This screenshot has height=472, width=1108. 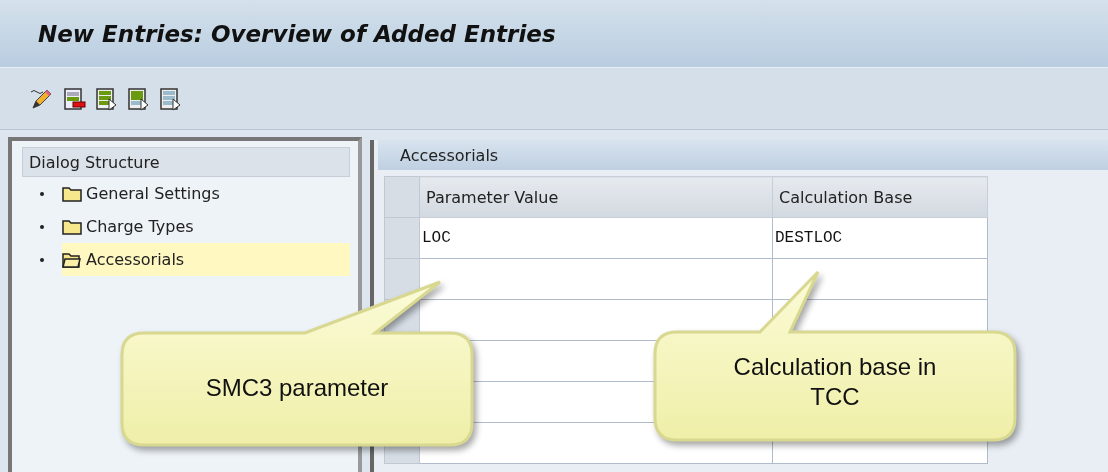 What do you see at coordinates (880, 197) in the screenshot?
I see `column-header: Calculation Base` at bounding box center [880, 197].